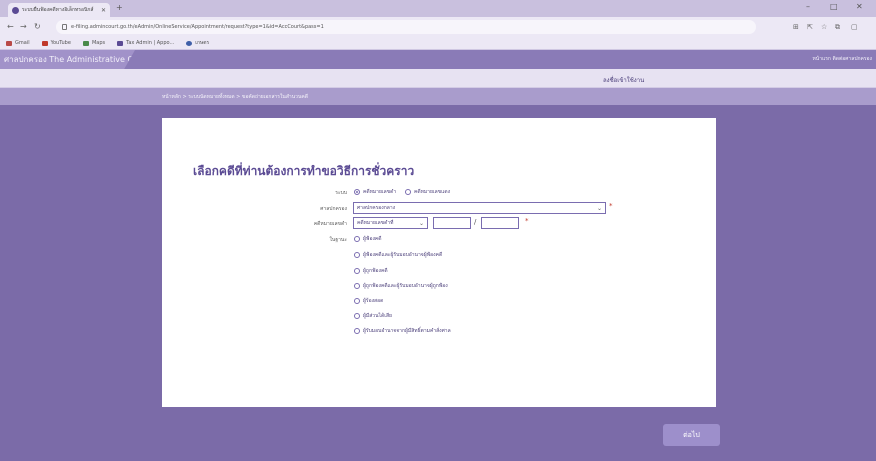 Image resolution: width=876 pixels, height=461 pixels. Describe the element at coordinates (37, 26) in the screenshot. I see `reload-icon: ↻` at that location.